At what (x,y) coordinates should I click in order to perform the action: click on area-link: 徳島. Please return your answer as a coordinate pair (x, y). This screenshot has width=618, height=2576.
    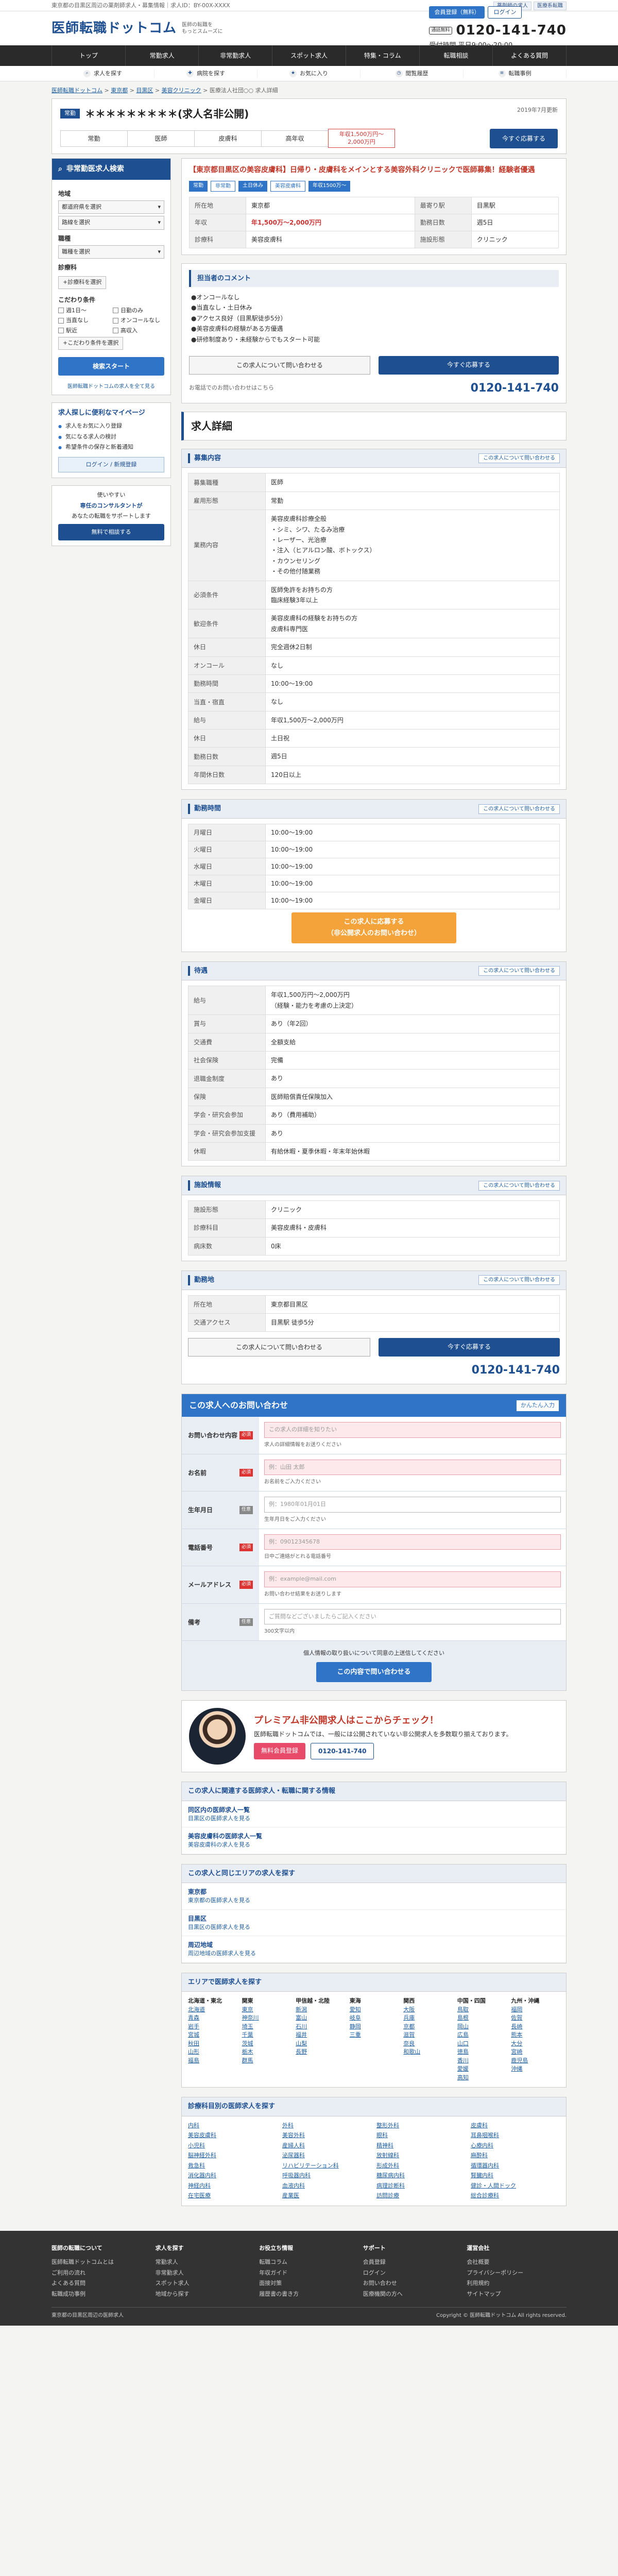
    Looking at the image, I should click on (482, 2052).